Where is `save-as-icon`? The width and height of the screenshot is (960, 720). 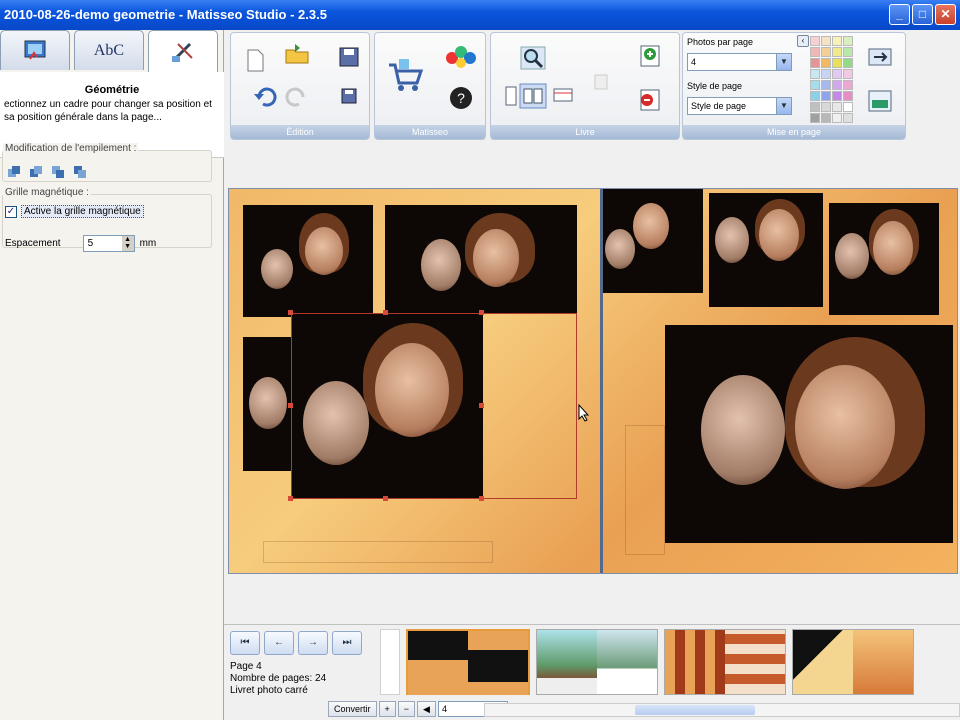 save-as-icon is located at coordinates (349, 96).